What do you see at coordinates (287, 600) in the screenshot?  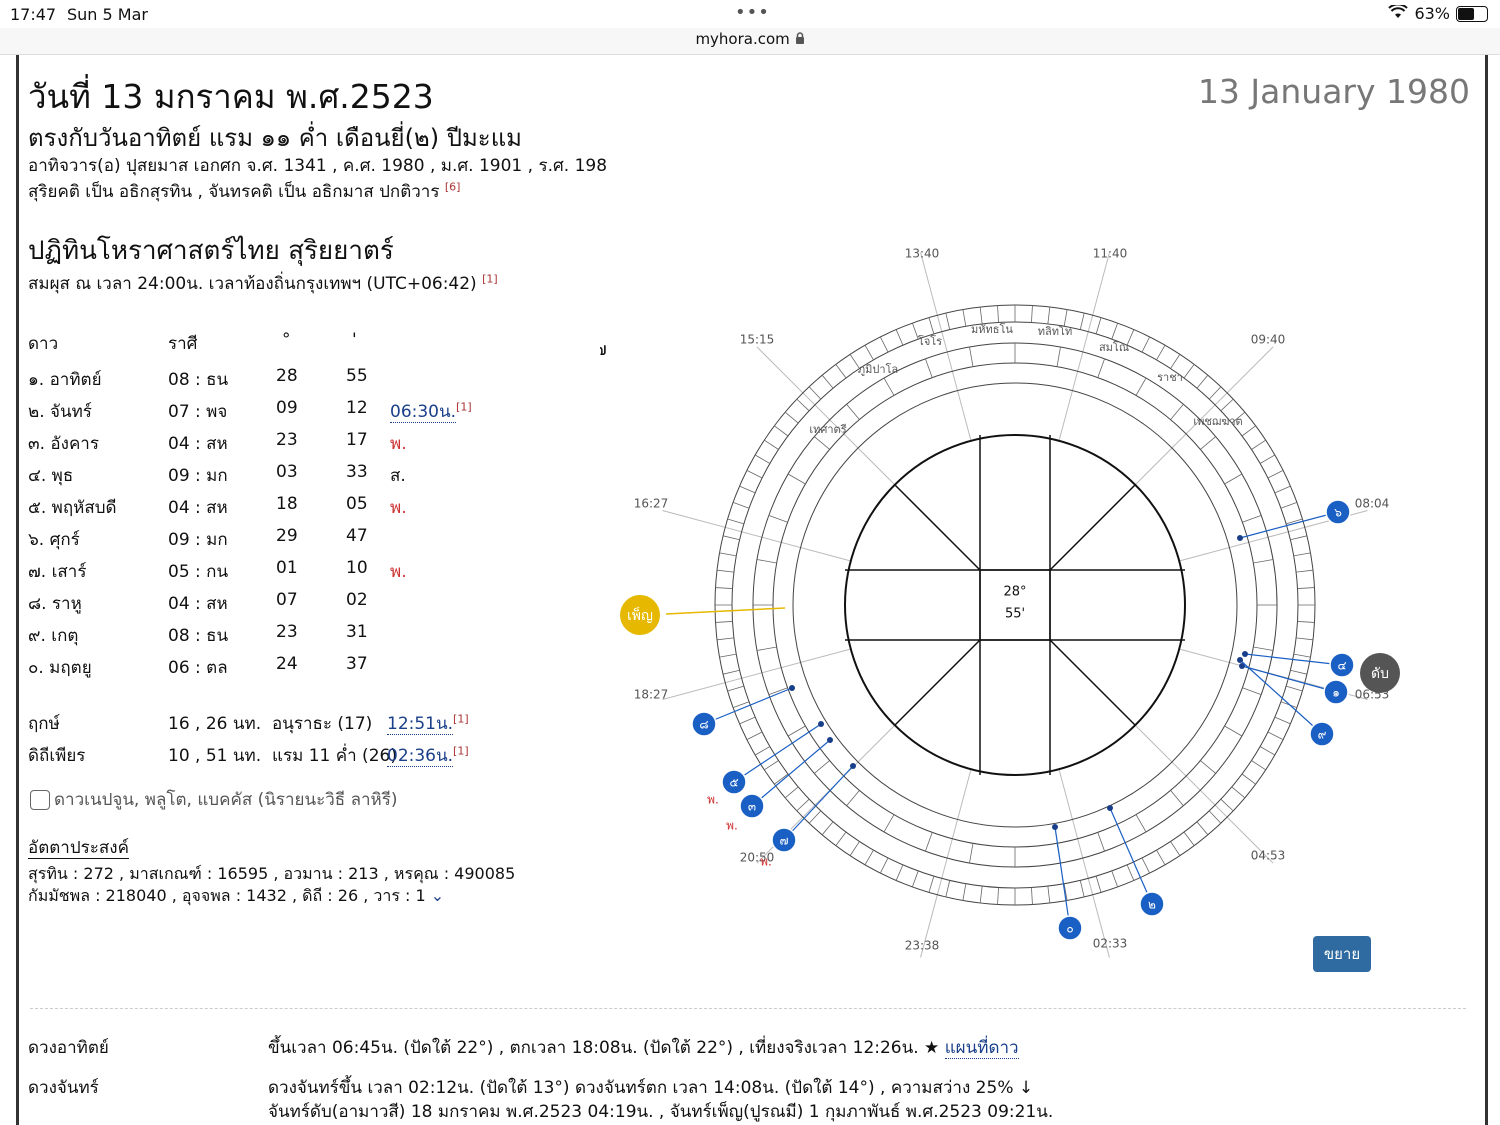 I see `planet-deg: 07` at bounding box center [287, 600].